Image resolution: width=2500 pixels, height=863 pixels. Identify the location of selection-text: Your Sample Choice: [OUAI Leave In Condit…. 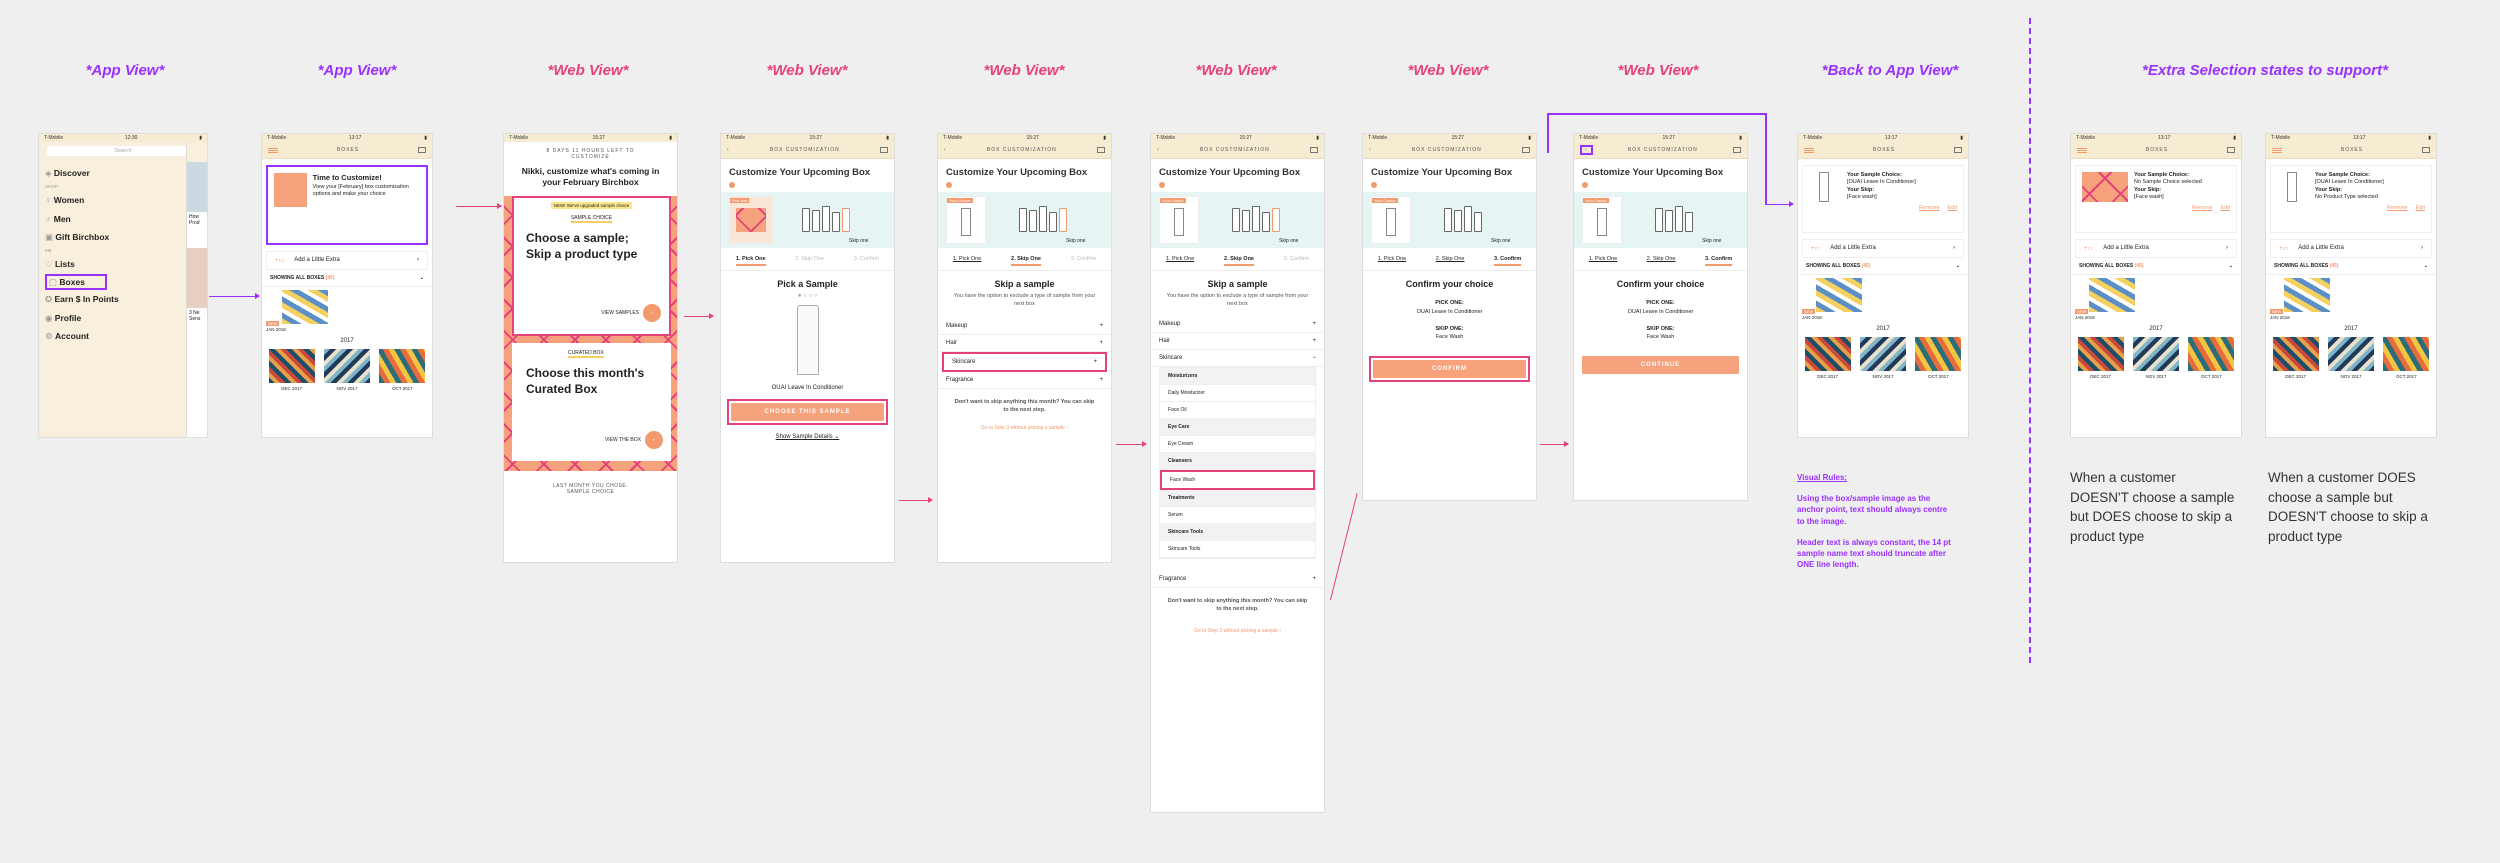
(2370, 191).